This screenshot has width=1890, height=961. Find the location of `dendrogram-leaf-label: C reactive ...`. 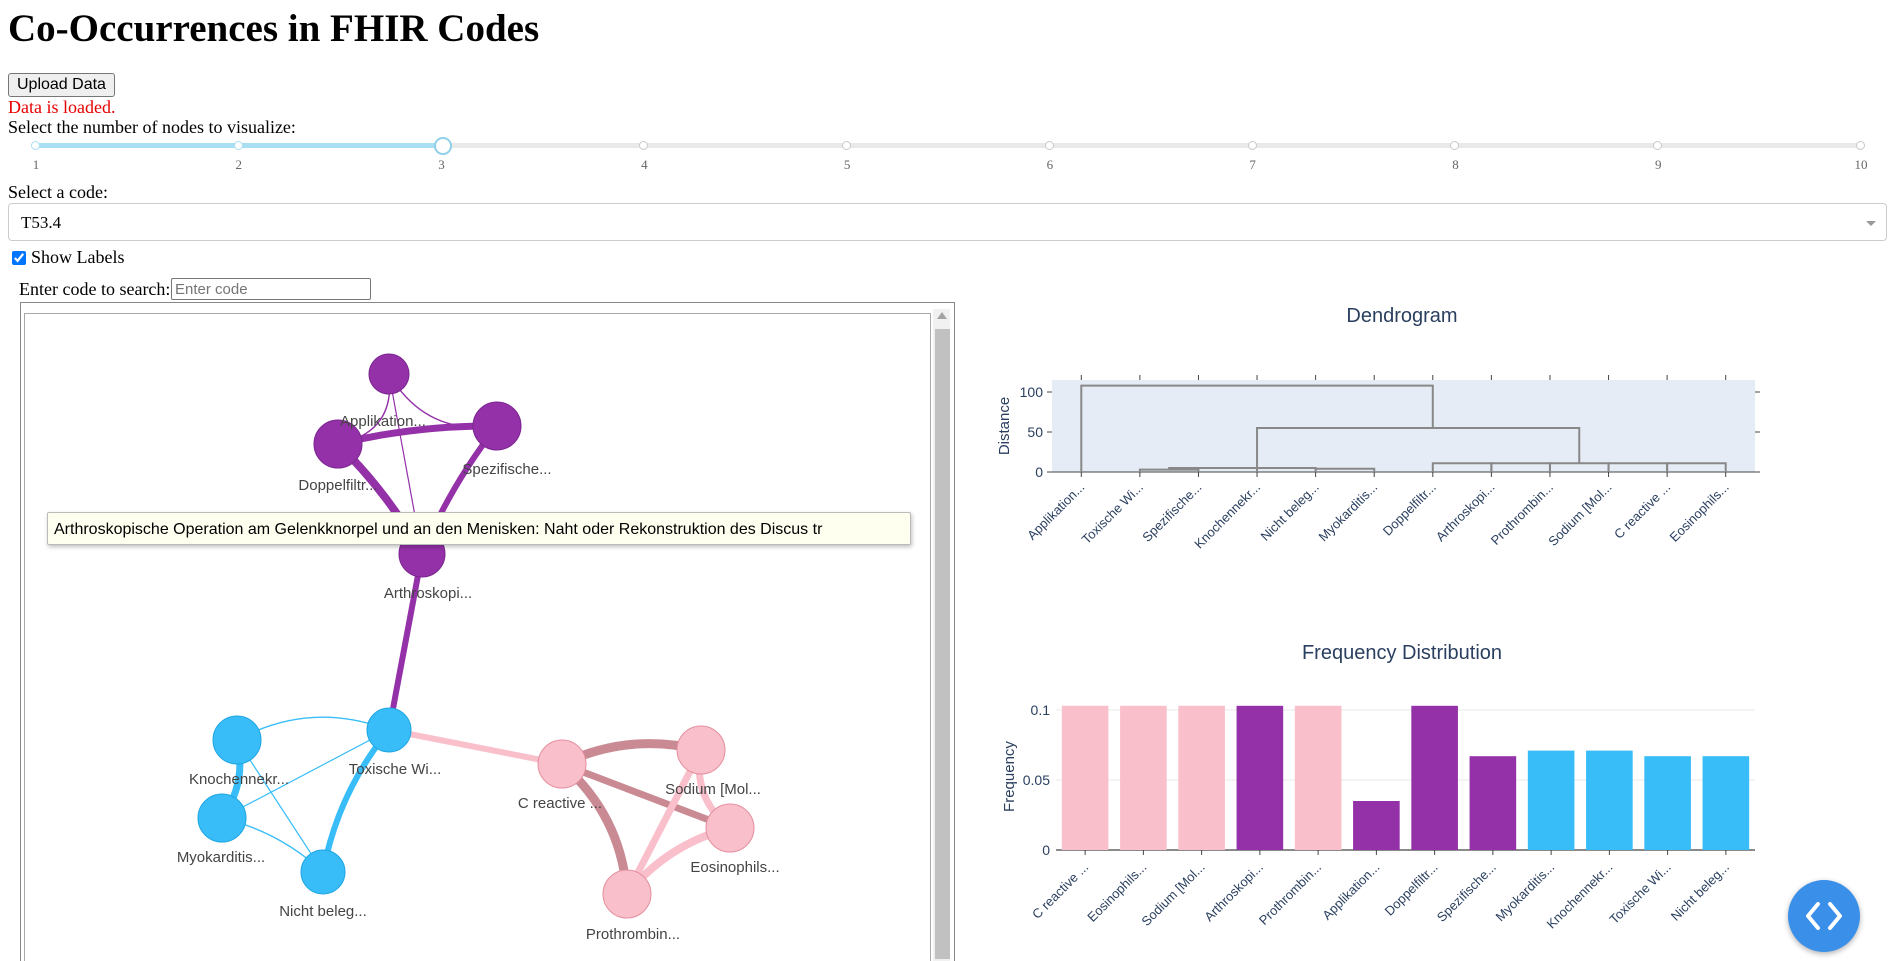

dendrogram-leaf-label: C reactive ... is located at coordinates (1642, 511).